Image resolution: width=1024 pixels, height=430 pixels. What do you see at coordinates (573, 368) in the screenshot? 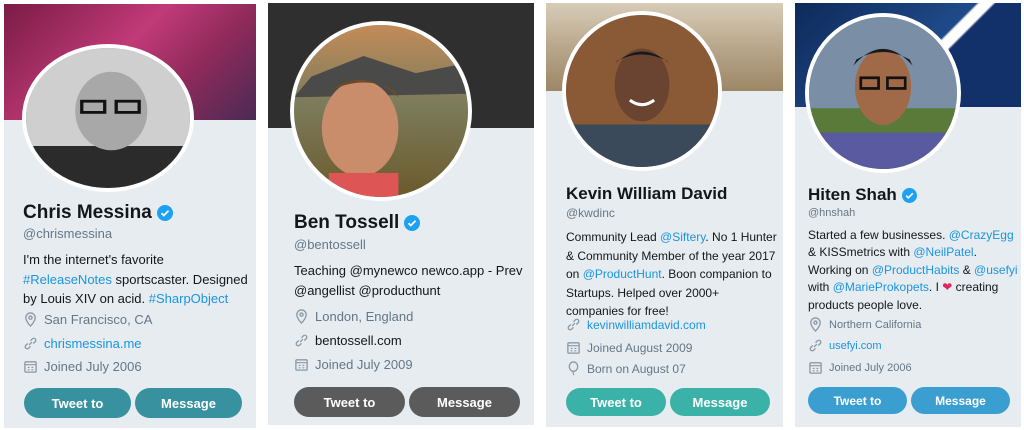
I see `birthday-balloon-icon` at bounding box center [573, 368].